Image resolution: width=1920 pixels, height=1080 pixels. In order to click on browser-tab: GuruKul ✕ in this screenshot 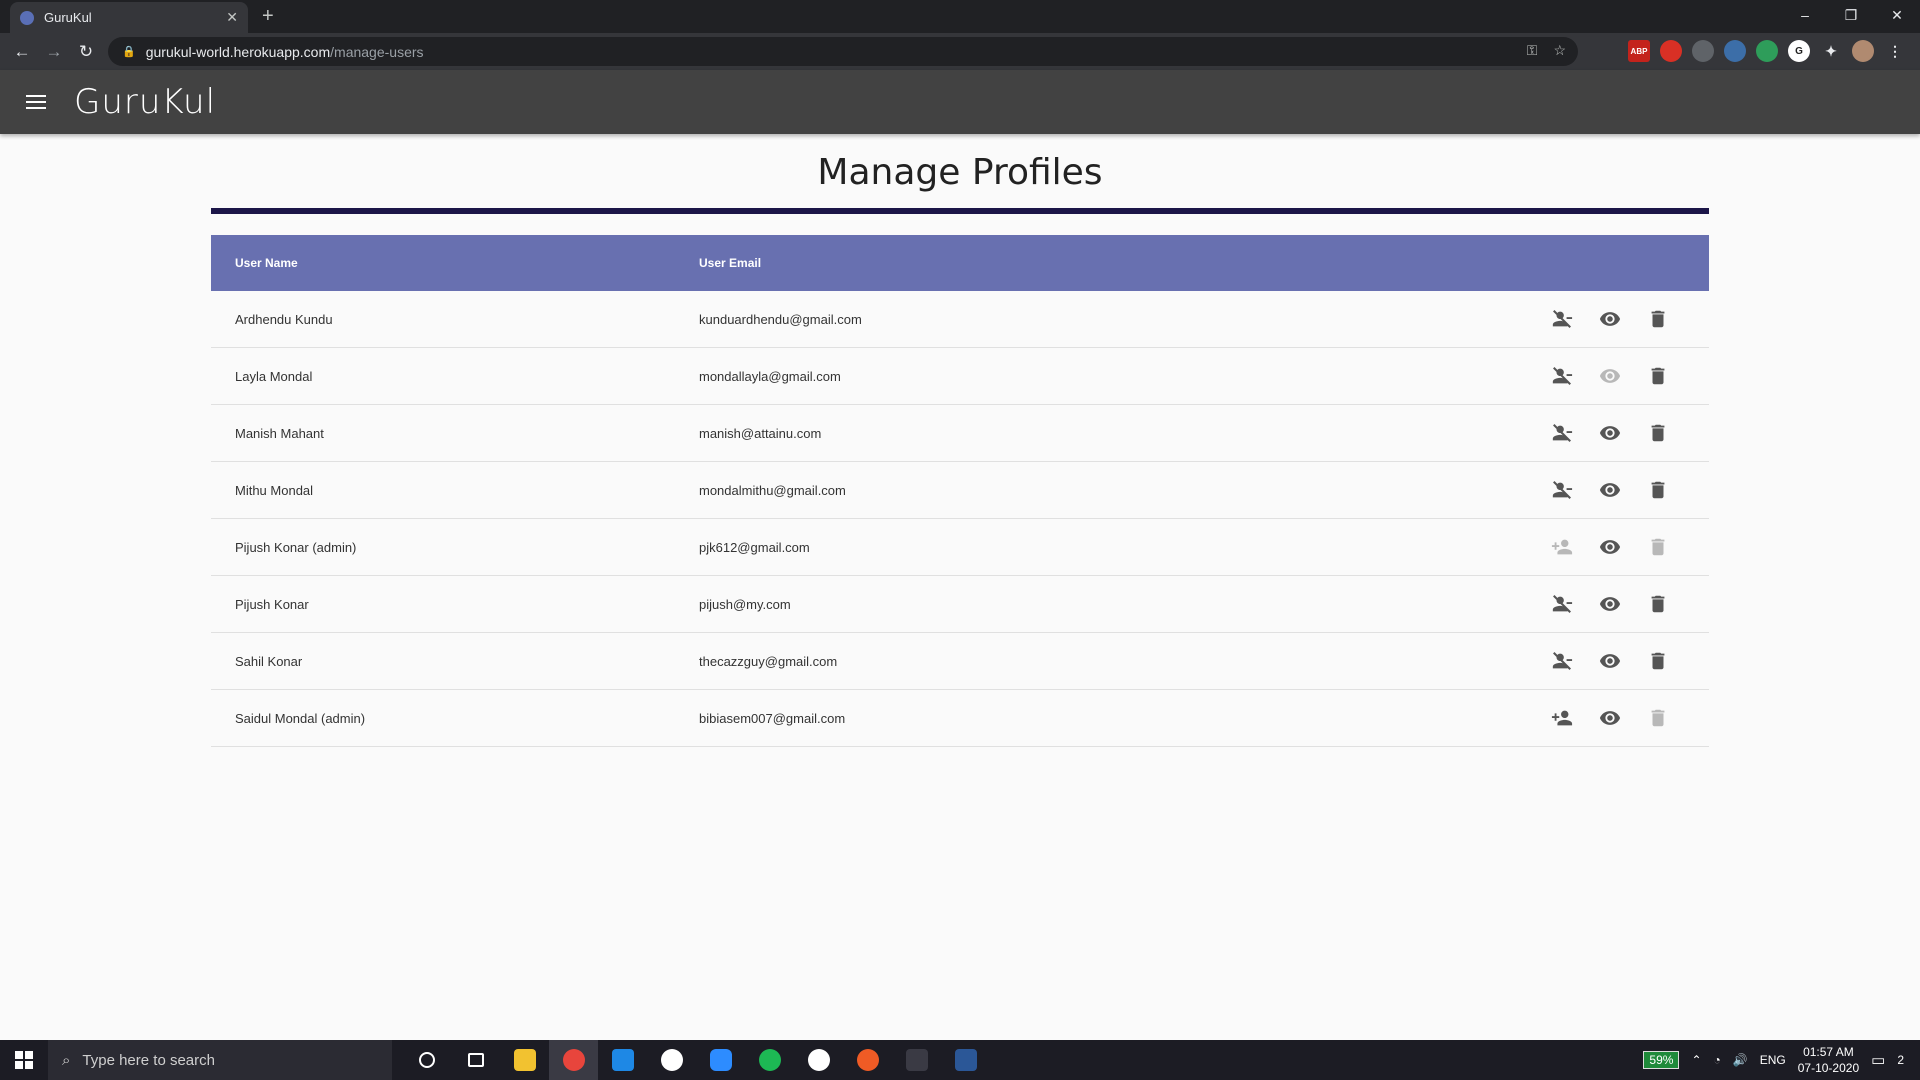, I will do `click(129, 17)`.